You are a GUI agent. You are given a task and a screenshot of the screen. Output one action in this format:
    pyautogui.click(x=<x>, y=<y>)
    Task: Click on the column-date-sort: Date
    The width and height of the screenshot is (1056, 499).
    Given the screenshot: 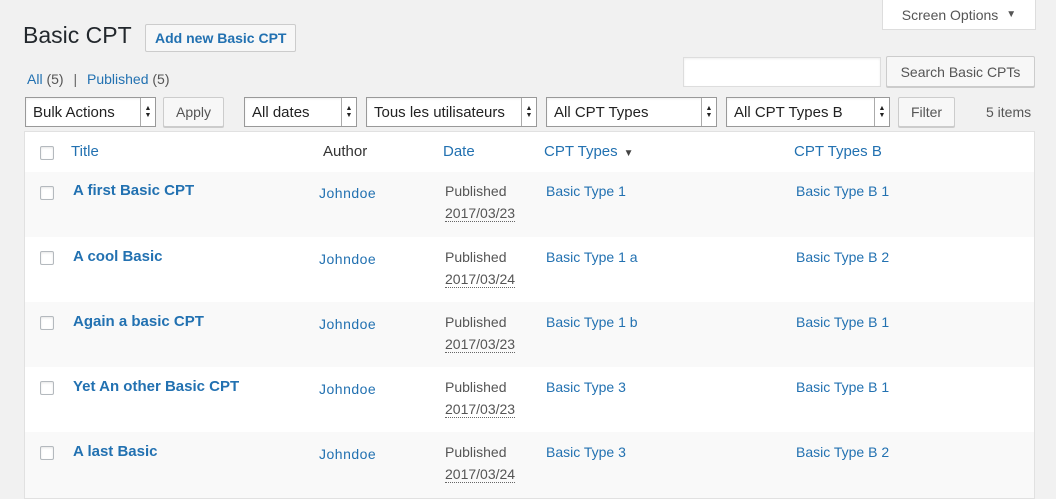 What is the action you would take?
    pyautogui.click(x=459, y=151)
    